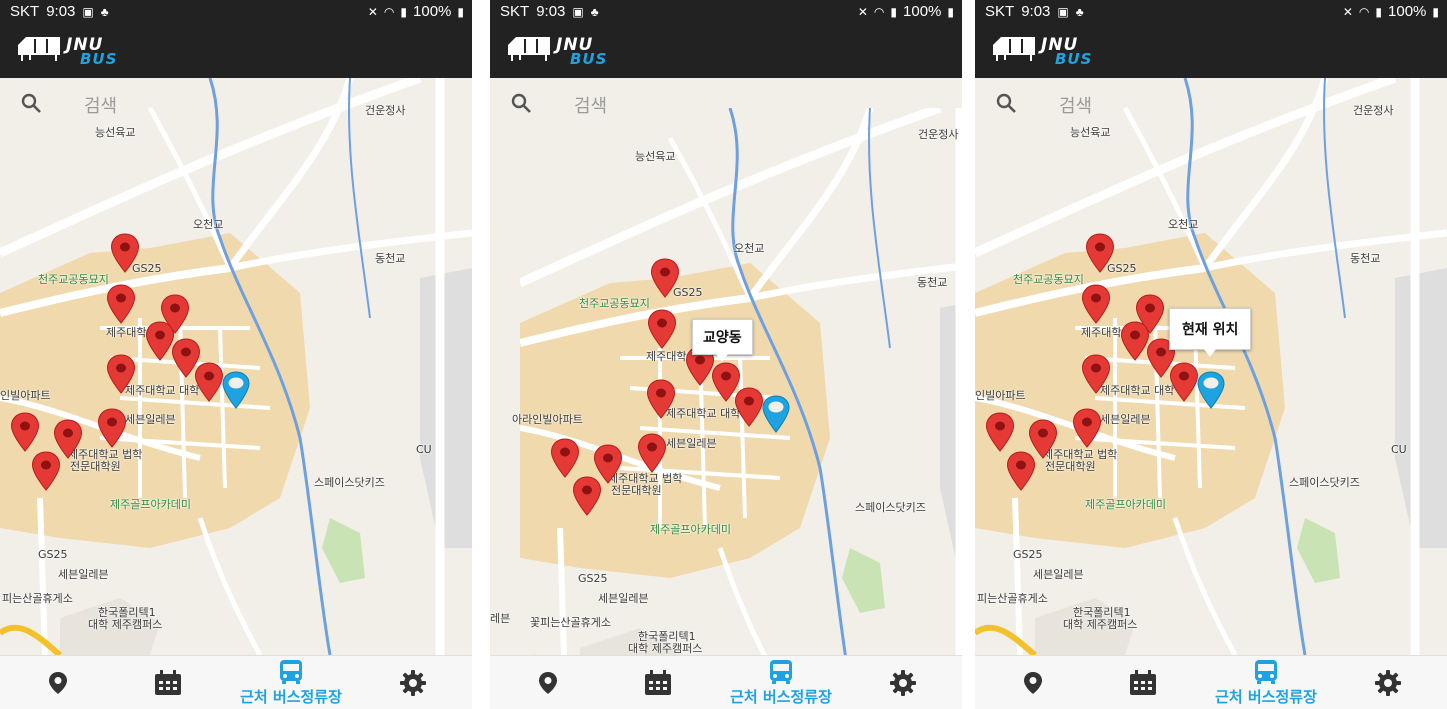  What do you see at coordinates (1012, 598) in the screenshot?
I see `map-label: 피는산골휴게소` at bounding box center [1012, 598].